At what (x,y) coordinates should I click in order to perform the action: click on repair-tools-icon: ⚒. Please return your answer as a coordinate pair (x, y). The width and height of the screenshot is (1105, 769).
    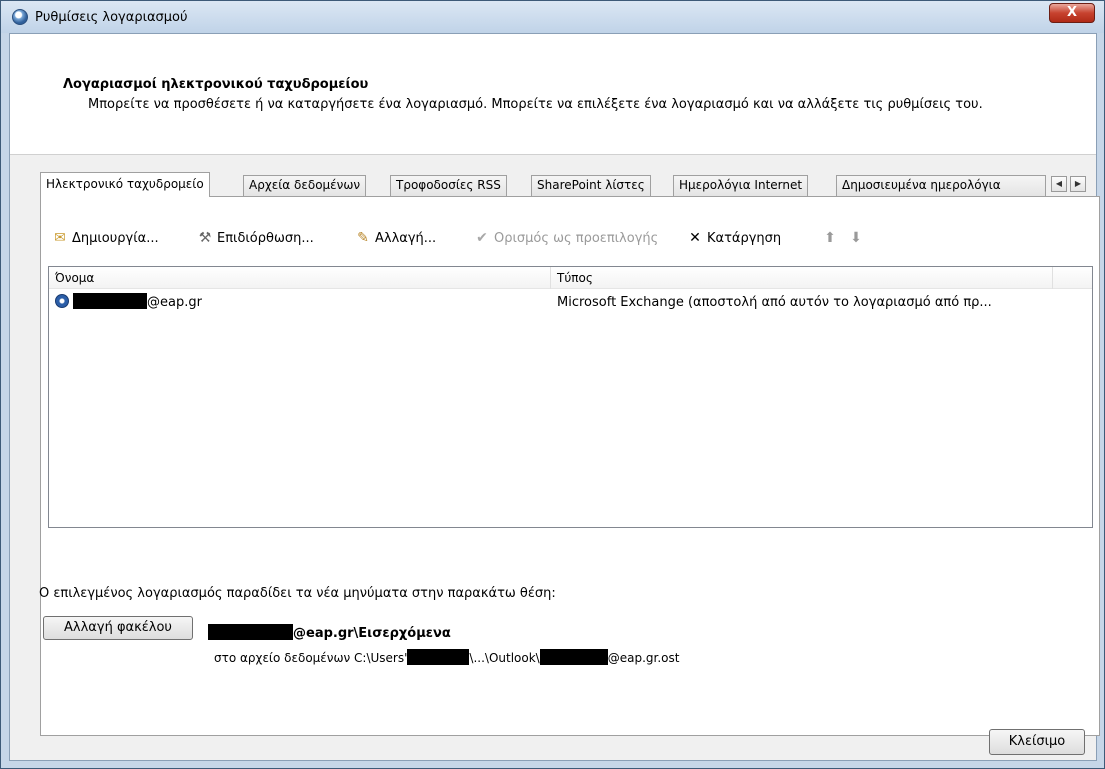
    Looking at the image, I should click on (205, 238).